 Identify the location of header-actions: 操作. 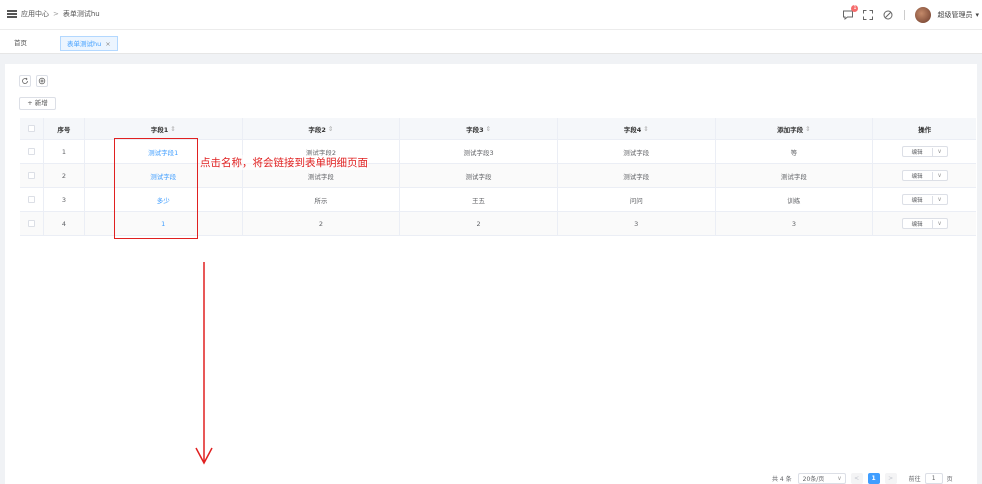
(924, 128).